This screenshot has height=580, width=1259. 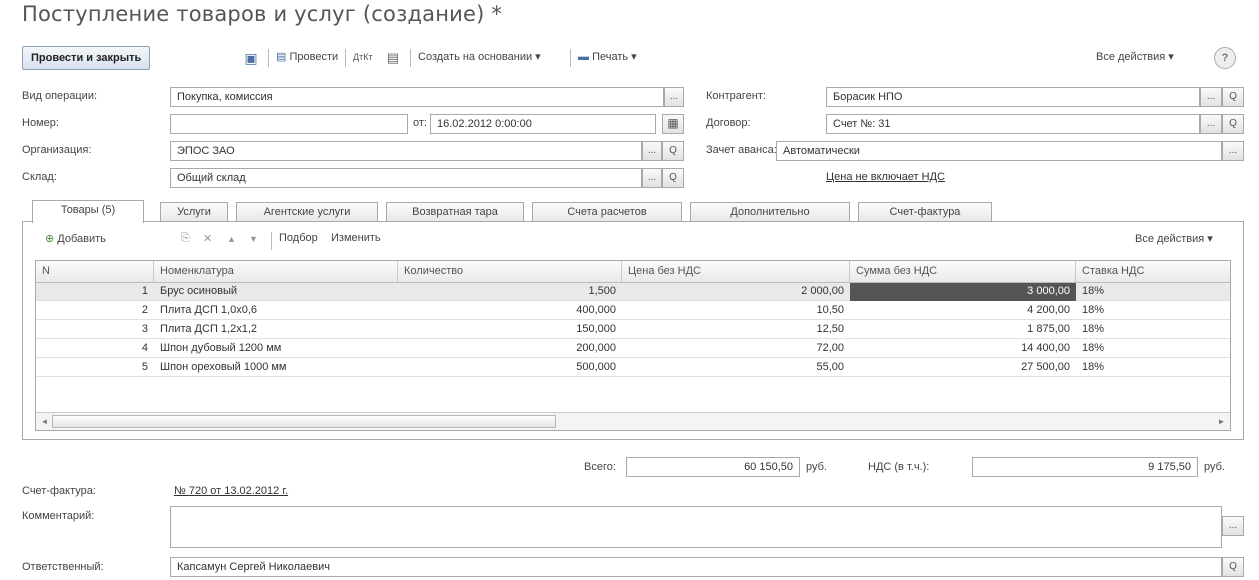 I want to click on horizontal-scrollbar: ◄ ►, so click(x=633, y=421).